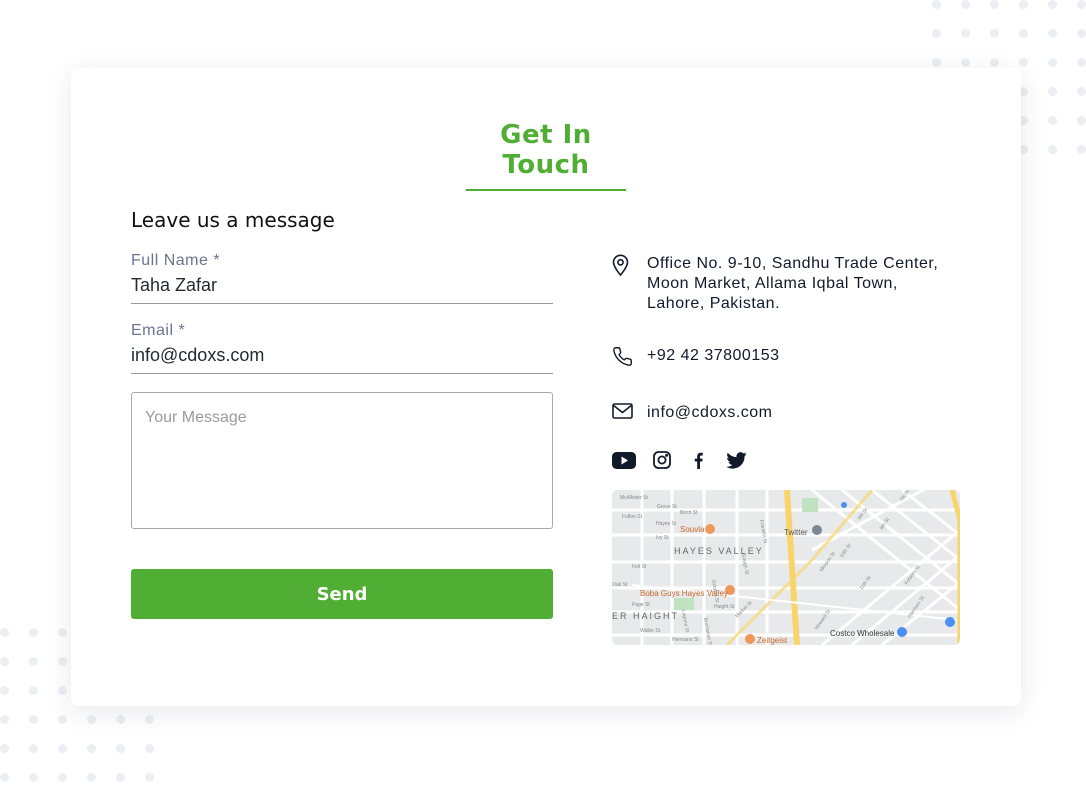  I want to click on map-neighborhood-label: HAYES VALLEY, so click(719, 551).